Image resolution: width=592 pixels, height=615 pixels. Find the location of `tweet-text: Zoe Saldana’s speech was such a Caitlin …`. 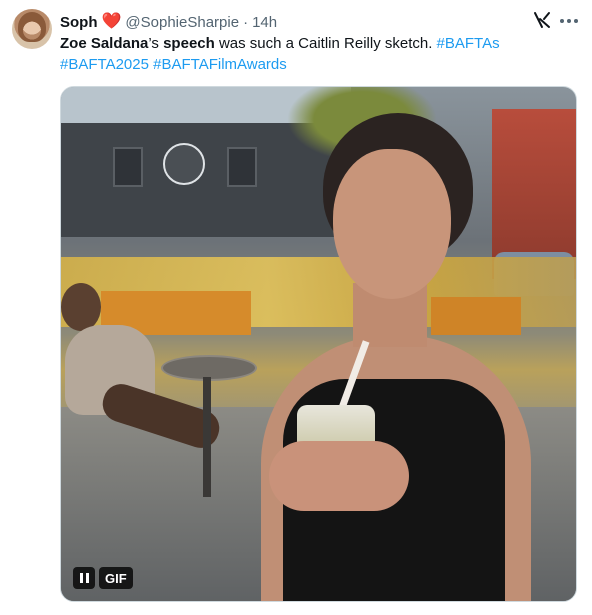

tweet-text: Zoe Saldana’s speech was such a Caitlin … is located at coordinates (315, 54).